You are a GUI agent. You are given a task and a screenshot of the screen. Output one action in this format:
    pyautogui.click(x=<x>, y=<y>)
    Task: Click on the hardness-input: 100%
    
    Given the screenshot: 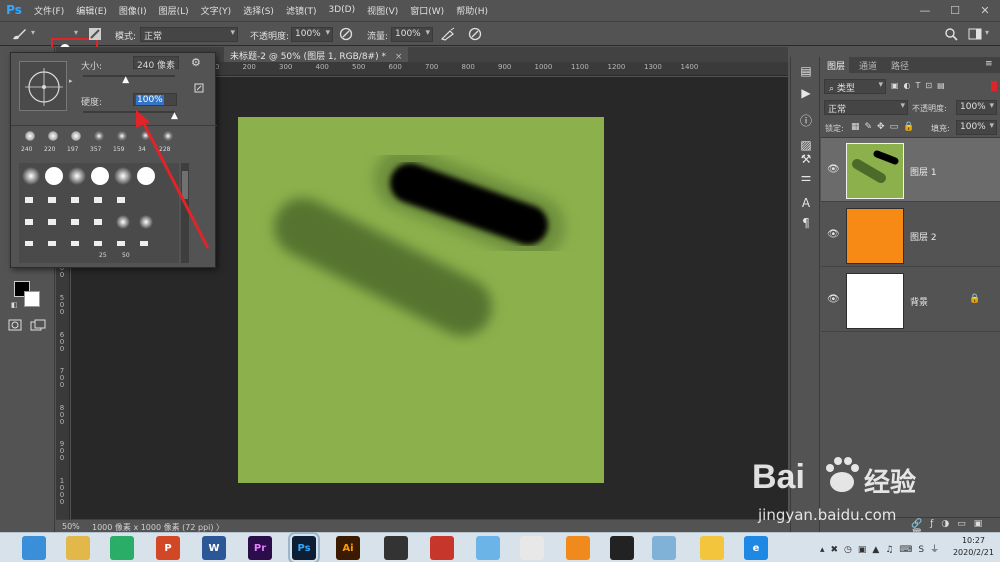 What is the action you would take?
    pyautogui.click(x=155, y=99)
    